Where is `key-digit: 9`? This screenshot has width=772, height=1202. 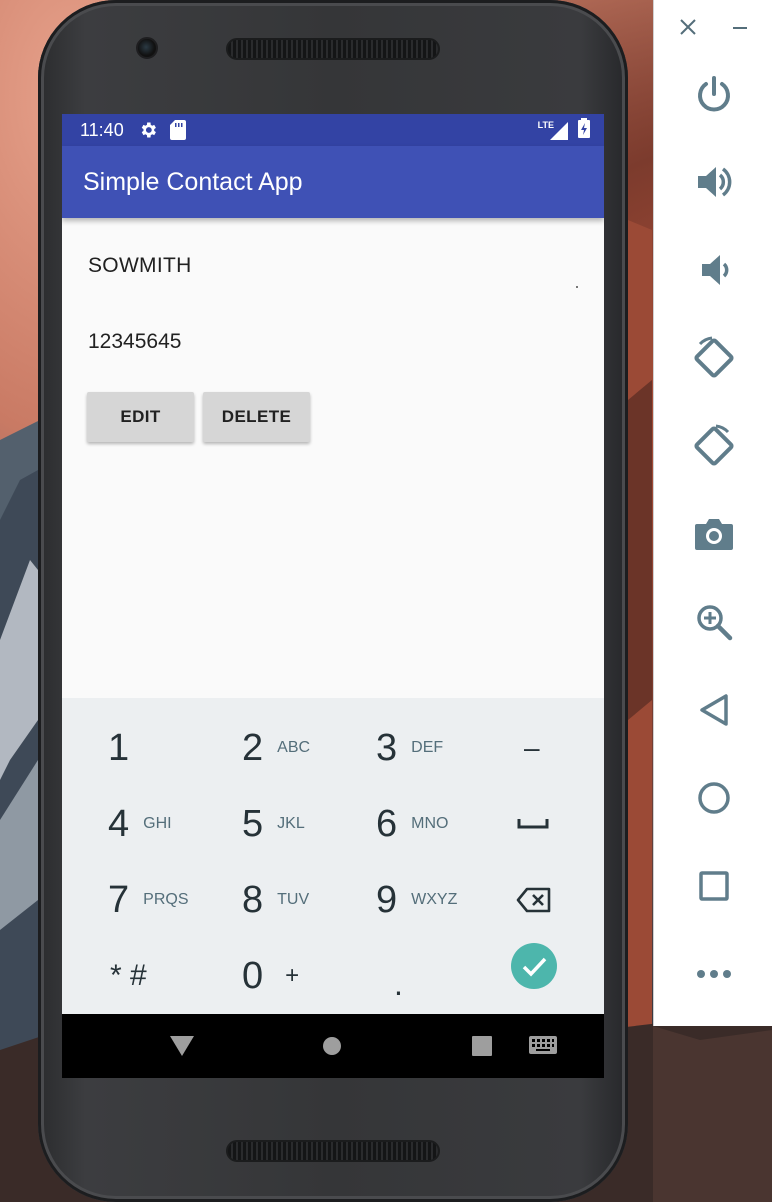
key-digit: 9 is located at coordinates (387, 899).